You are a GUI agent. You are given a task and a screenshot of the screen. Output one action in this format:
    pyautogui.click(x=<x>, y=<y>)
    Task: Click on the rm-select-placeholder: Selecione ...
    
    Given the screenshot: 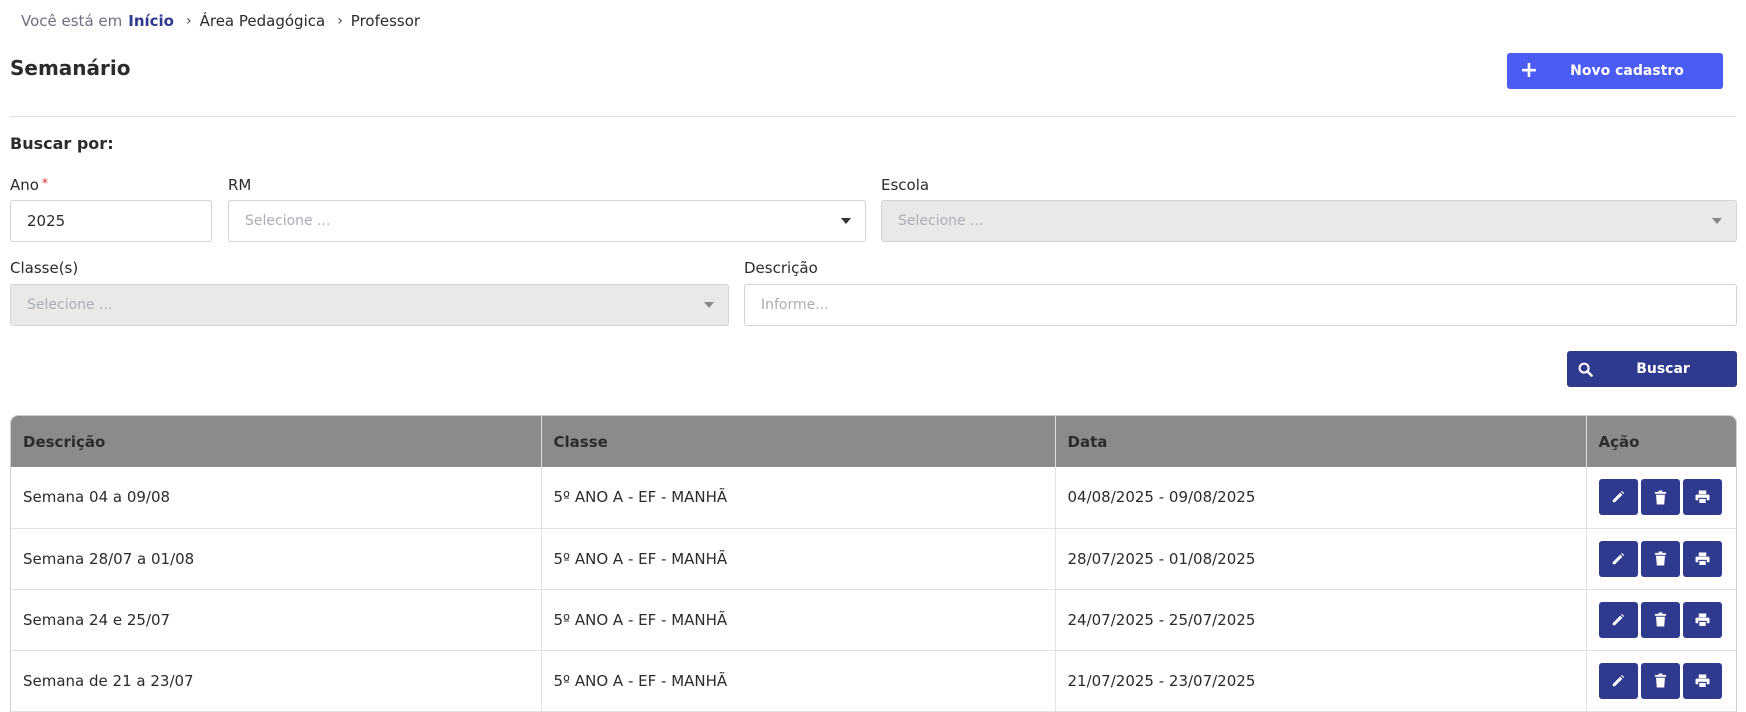 What is the action you would take?
    pyautogui.click(x=288, y=221)
    